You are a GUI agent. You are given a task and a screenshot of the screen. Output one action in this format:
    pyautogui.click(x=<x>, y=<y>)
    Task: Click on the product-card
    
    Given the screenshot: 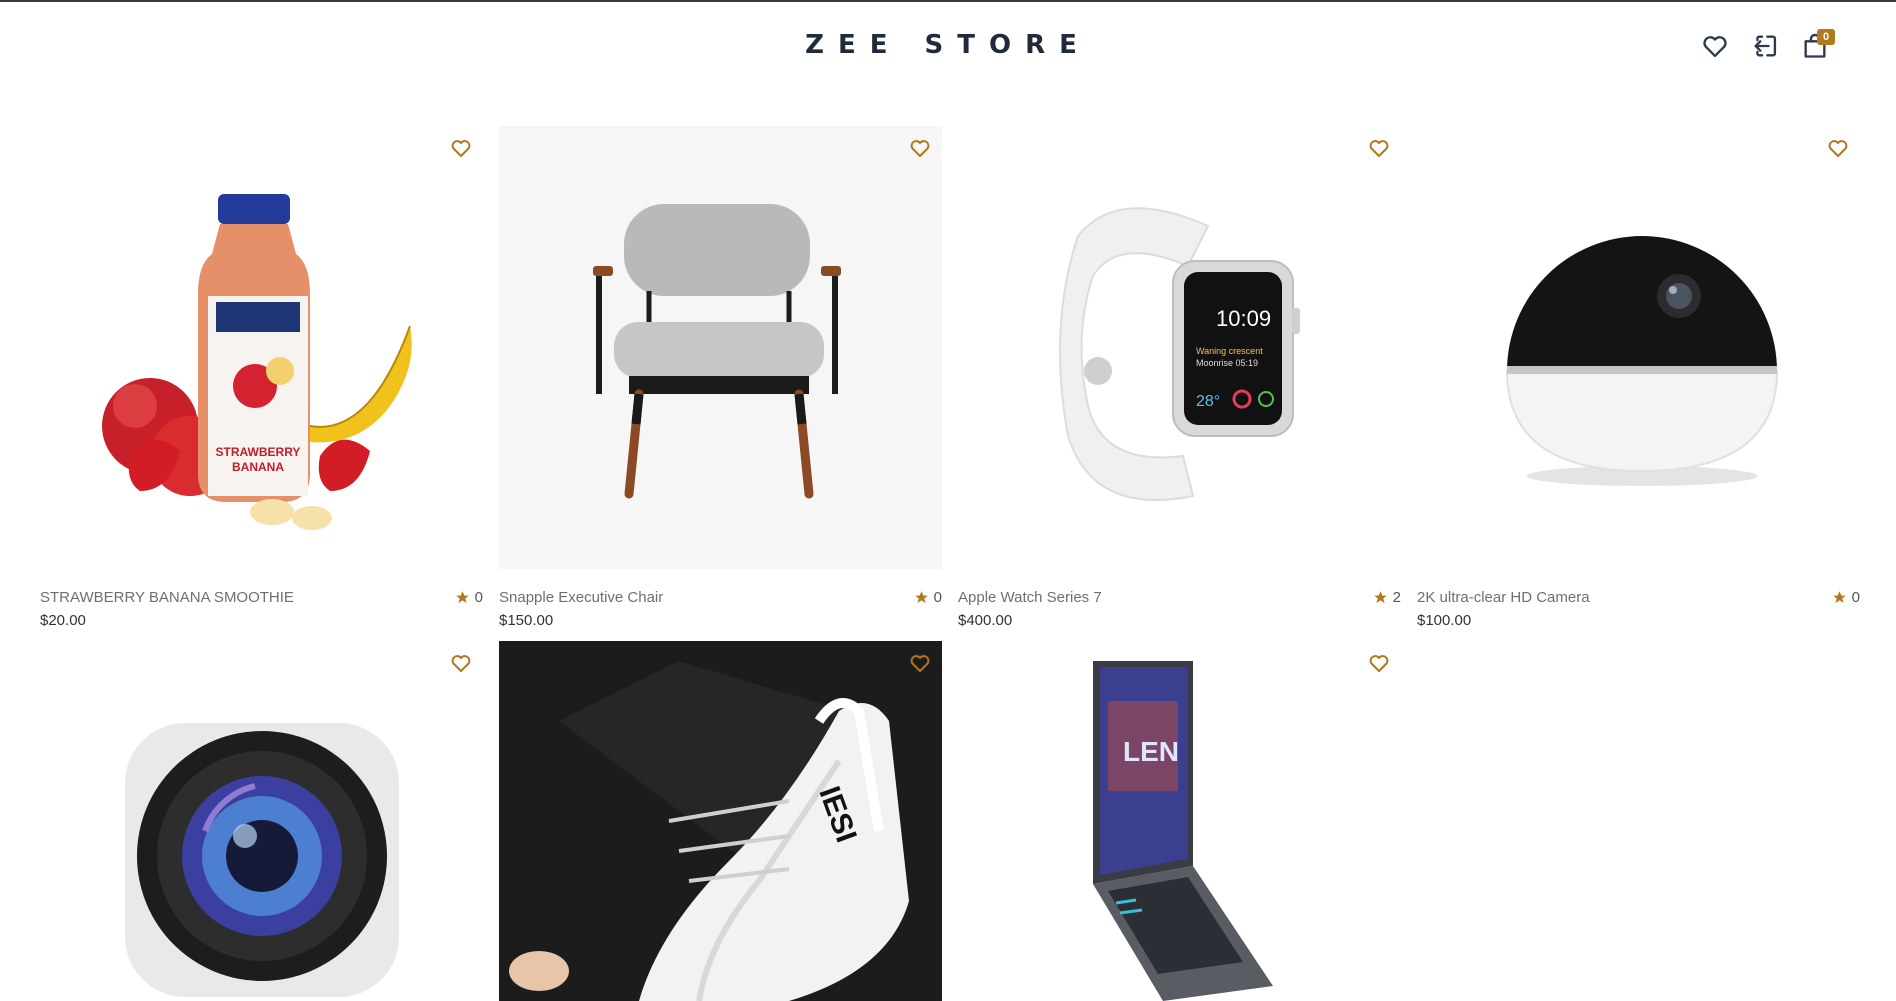 What is the action you would take?
    pyautogui.click(x=261, y=821)
    